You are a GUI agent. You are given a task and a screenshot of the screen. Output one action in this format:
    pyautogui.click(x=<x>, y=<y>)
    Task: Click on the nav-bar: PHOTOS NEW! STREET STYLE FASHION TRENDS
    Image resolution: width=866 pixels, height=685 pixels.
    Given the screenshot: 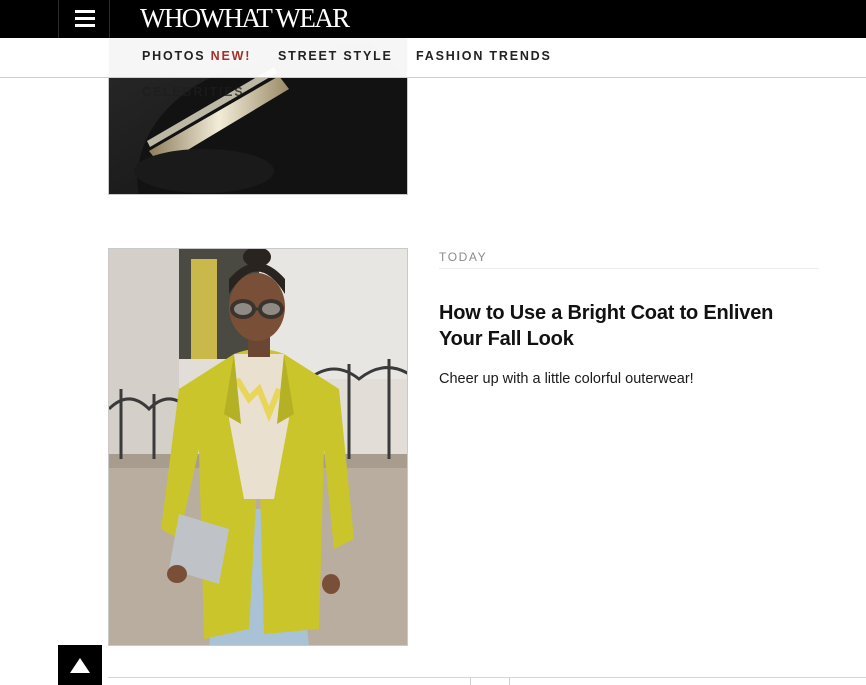 What is the action you would take?
    pyautogui.click(x=433, y=58)
    